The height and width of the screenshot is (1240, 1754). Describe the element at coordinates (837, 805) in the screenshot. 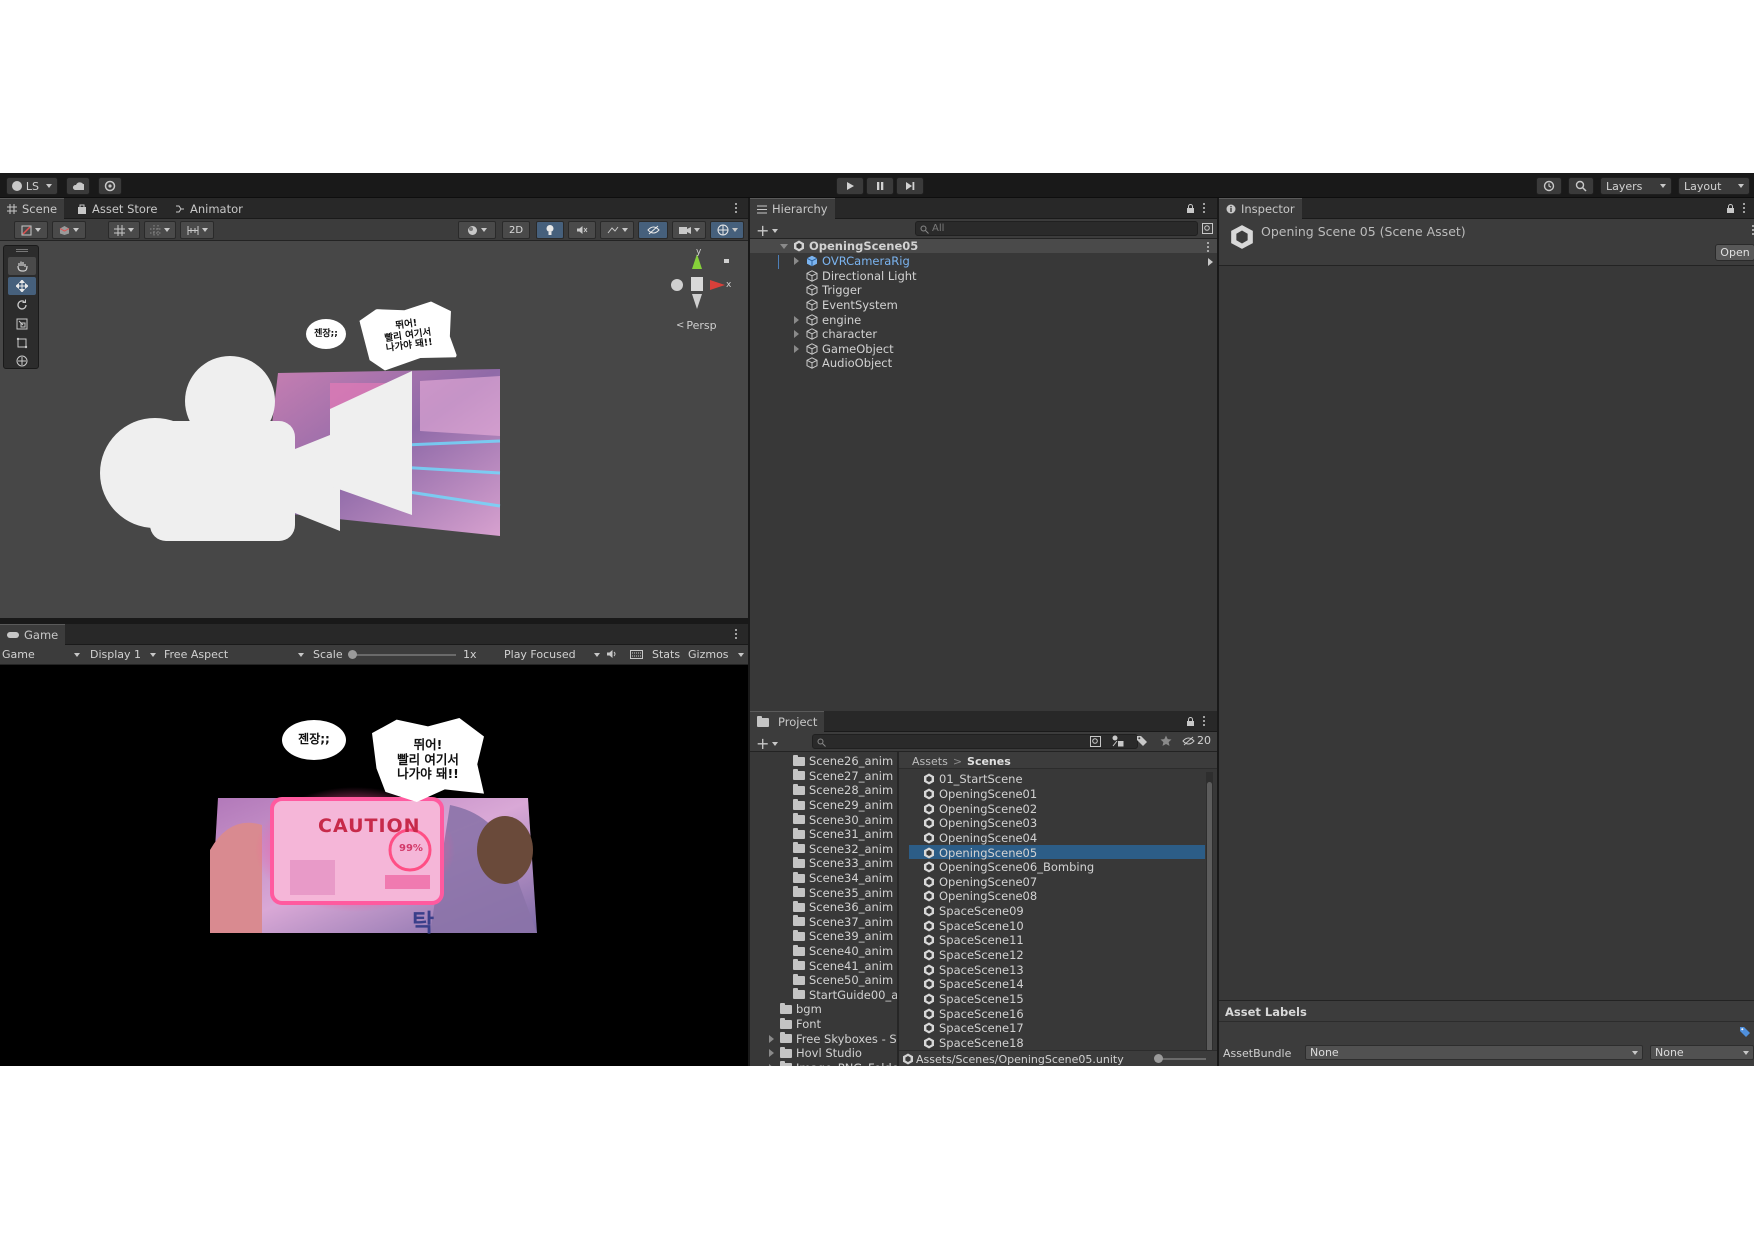

I see `folder-tree-item: Scene29_anim` at that location.